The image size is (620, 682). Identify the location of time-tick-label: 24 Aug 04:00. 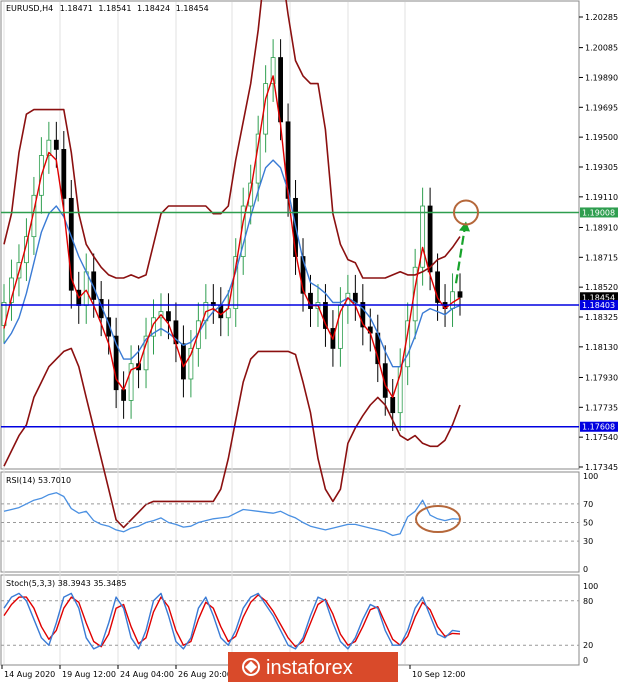
(147, 674).